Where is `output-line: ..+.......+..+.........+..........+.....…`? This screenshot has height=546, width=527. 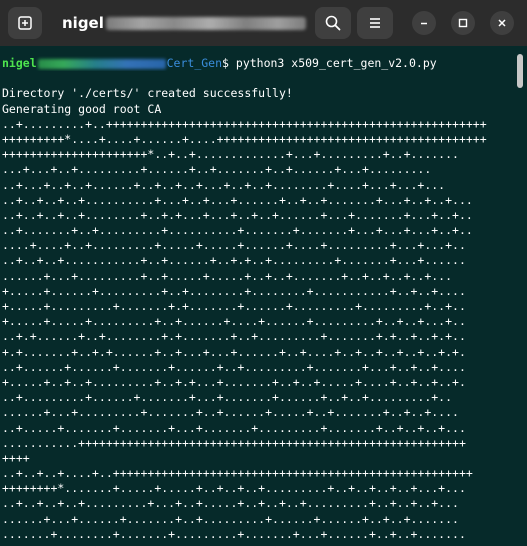 output-line: ..+.......+..+.........+..........+.....… is located at coordinates (237, 230).